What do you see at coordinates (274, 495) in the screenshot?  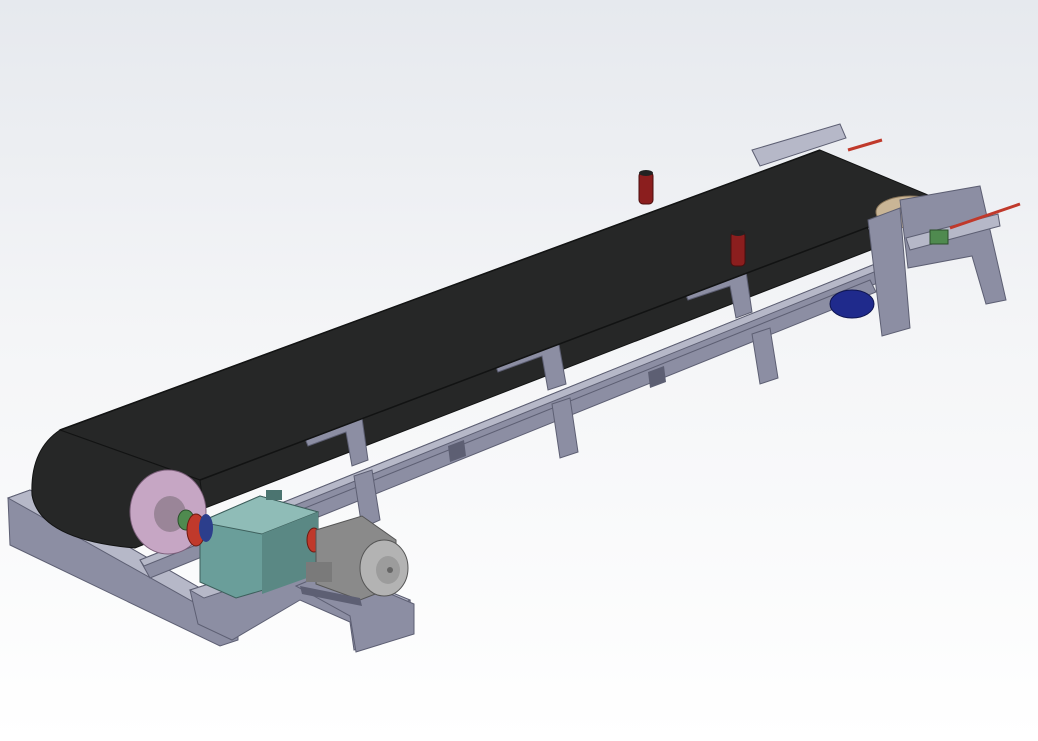 I see `gearbox-vent` at bounding box center [274, 495].